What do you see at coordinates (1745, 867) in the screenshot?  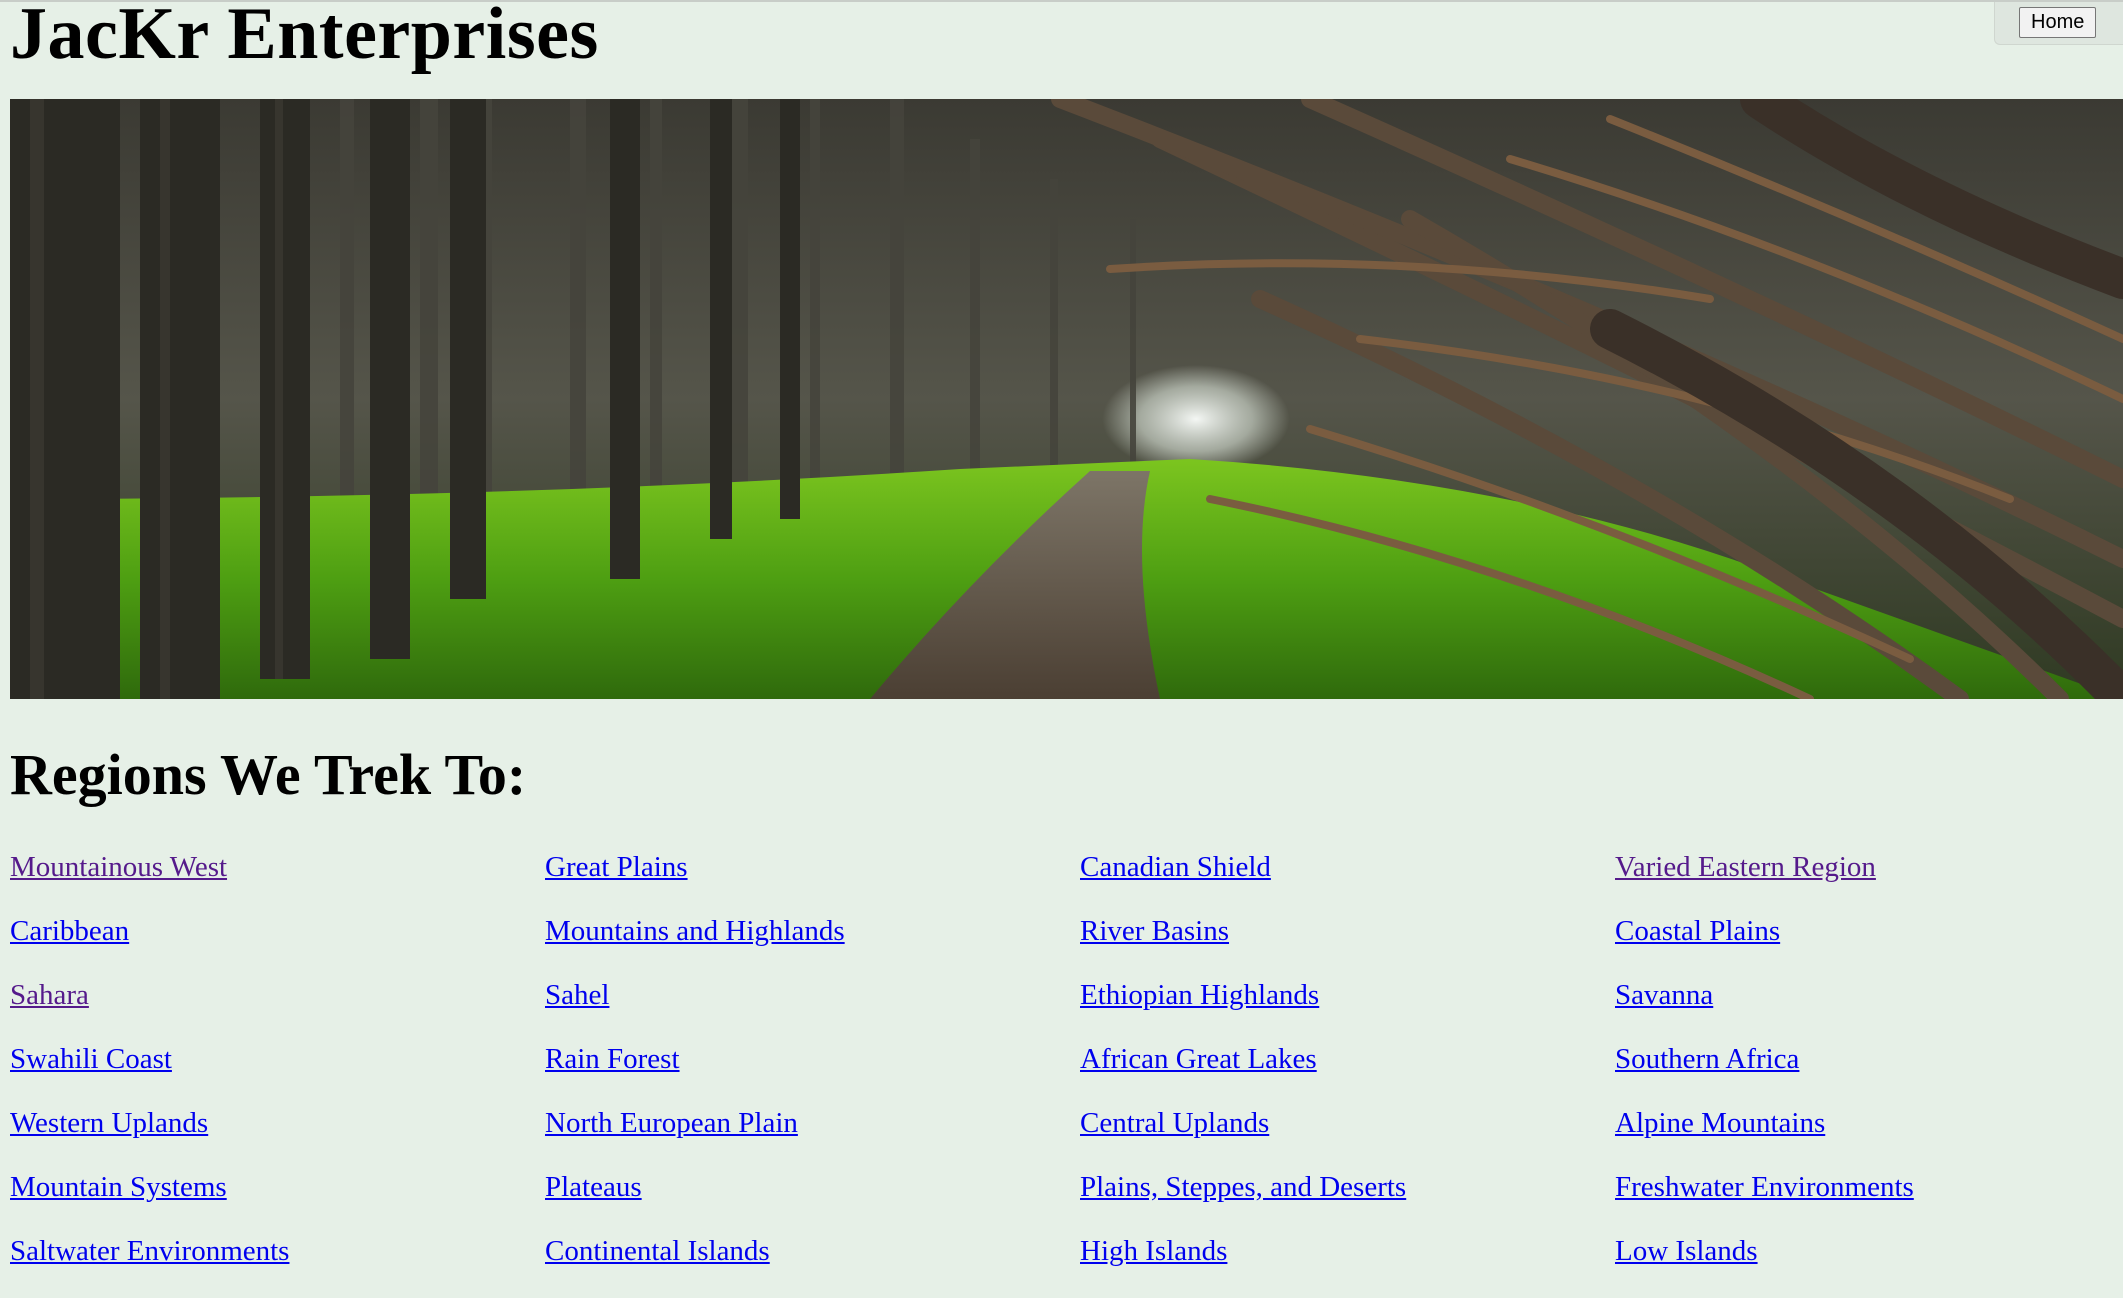 I see `region-link: Varied Eastern Region` at bounding box center [1745, 867].